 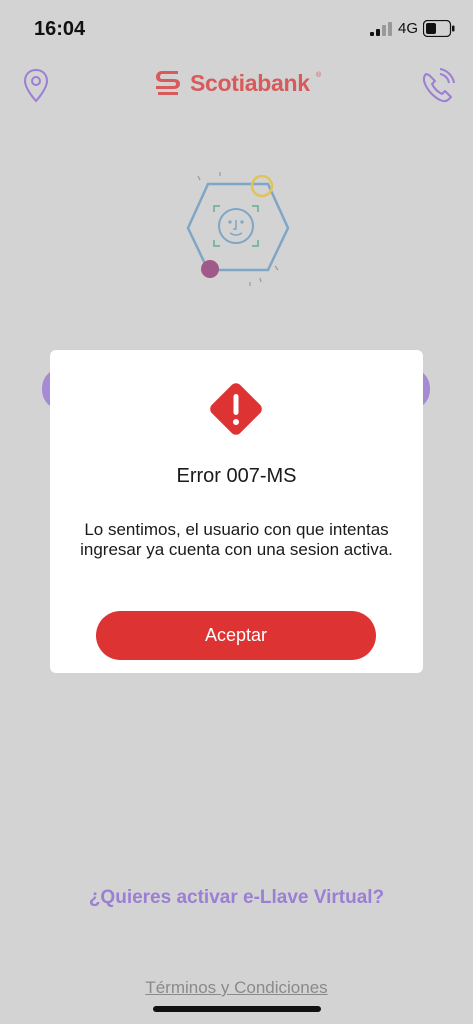 What do you see at coordinates (437, 86) in the screenshot?
I see `phone-icon` at bounding box center [437, 86].